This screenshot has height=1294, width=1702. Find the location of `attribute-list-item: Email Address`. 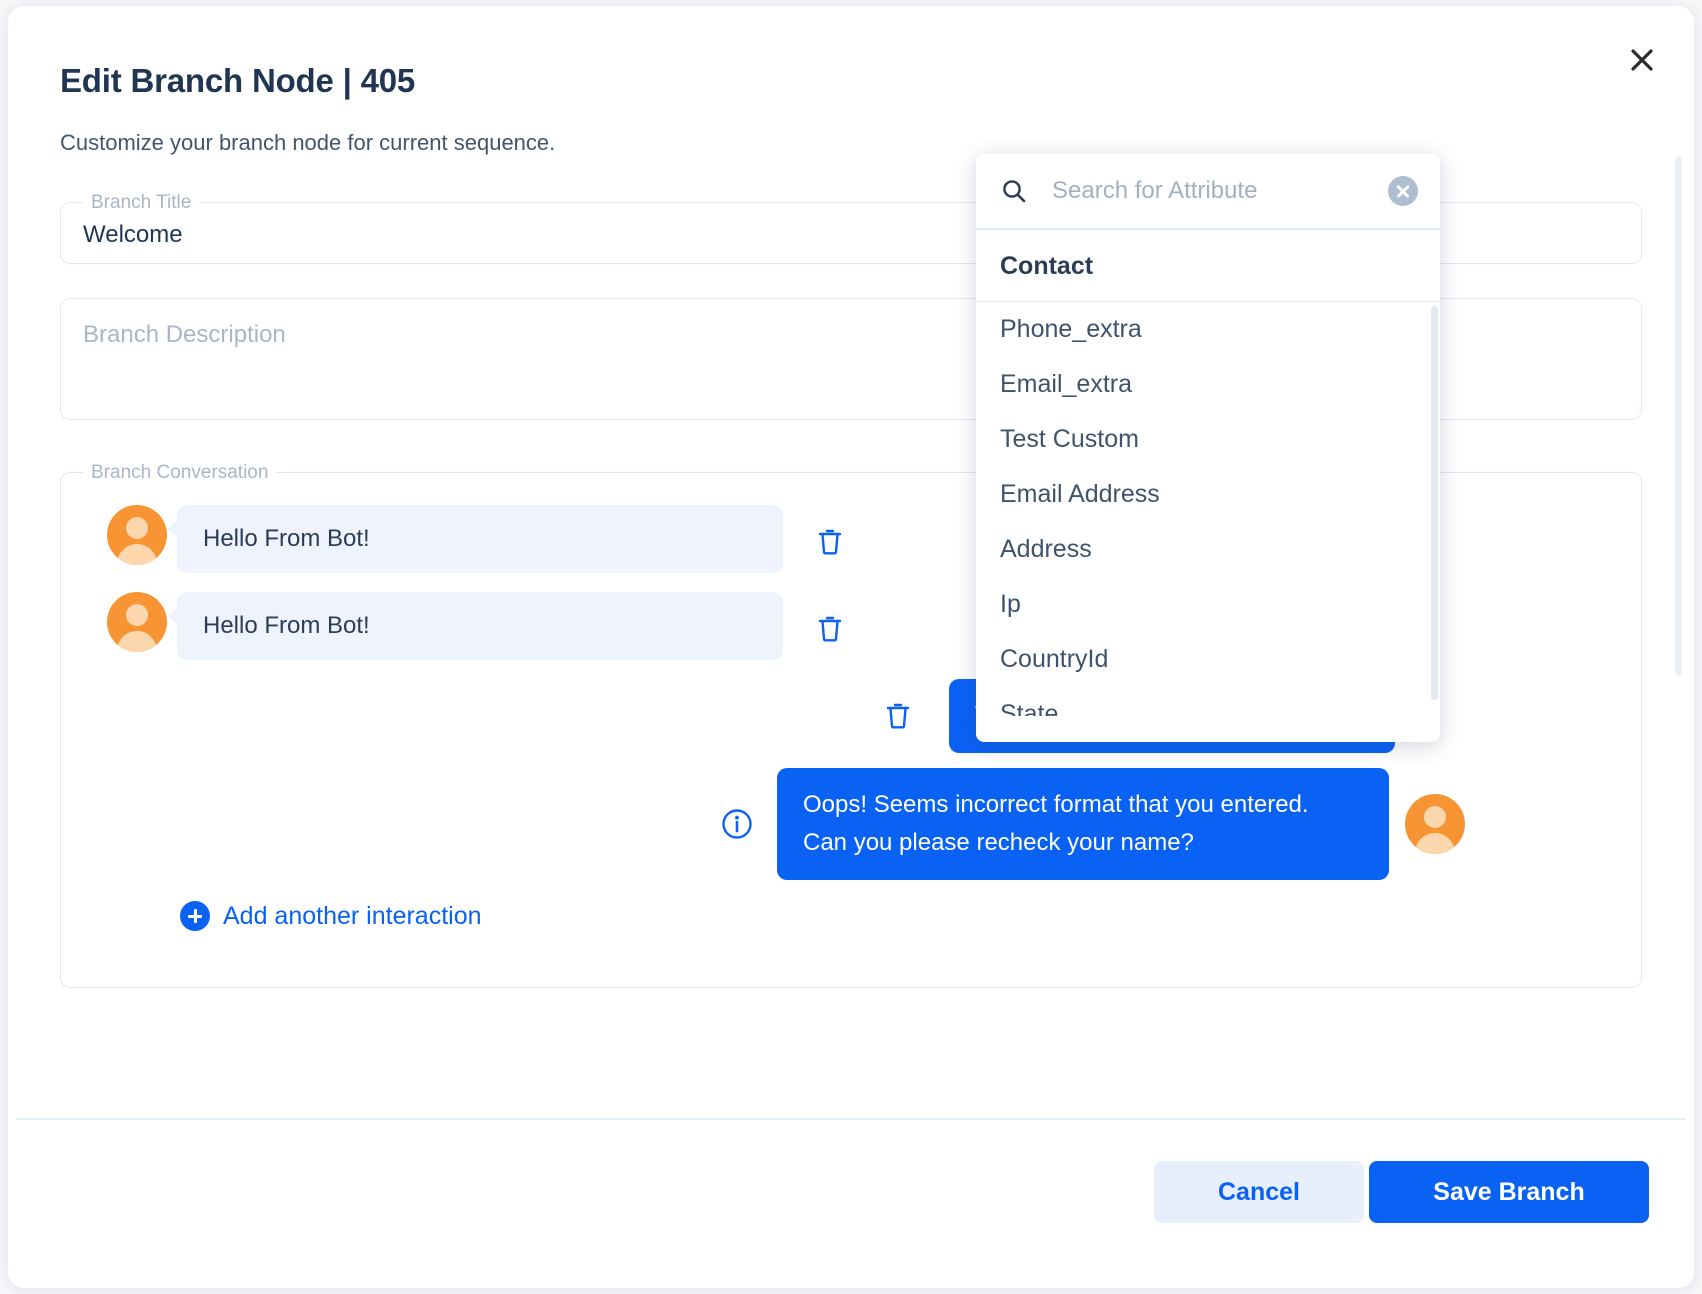

attribute-list-item: Email Address is located at coordinates (1208, 494).